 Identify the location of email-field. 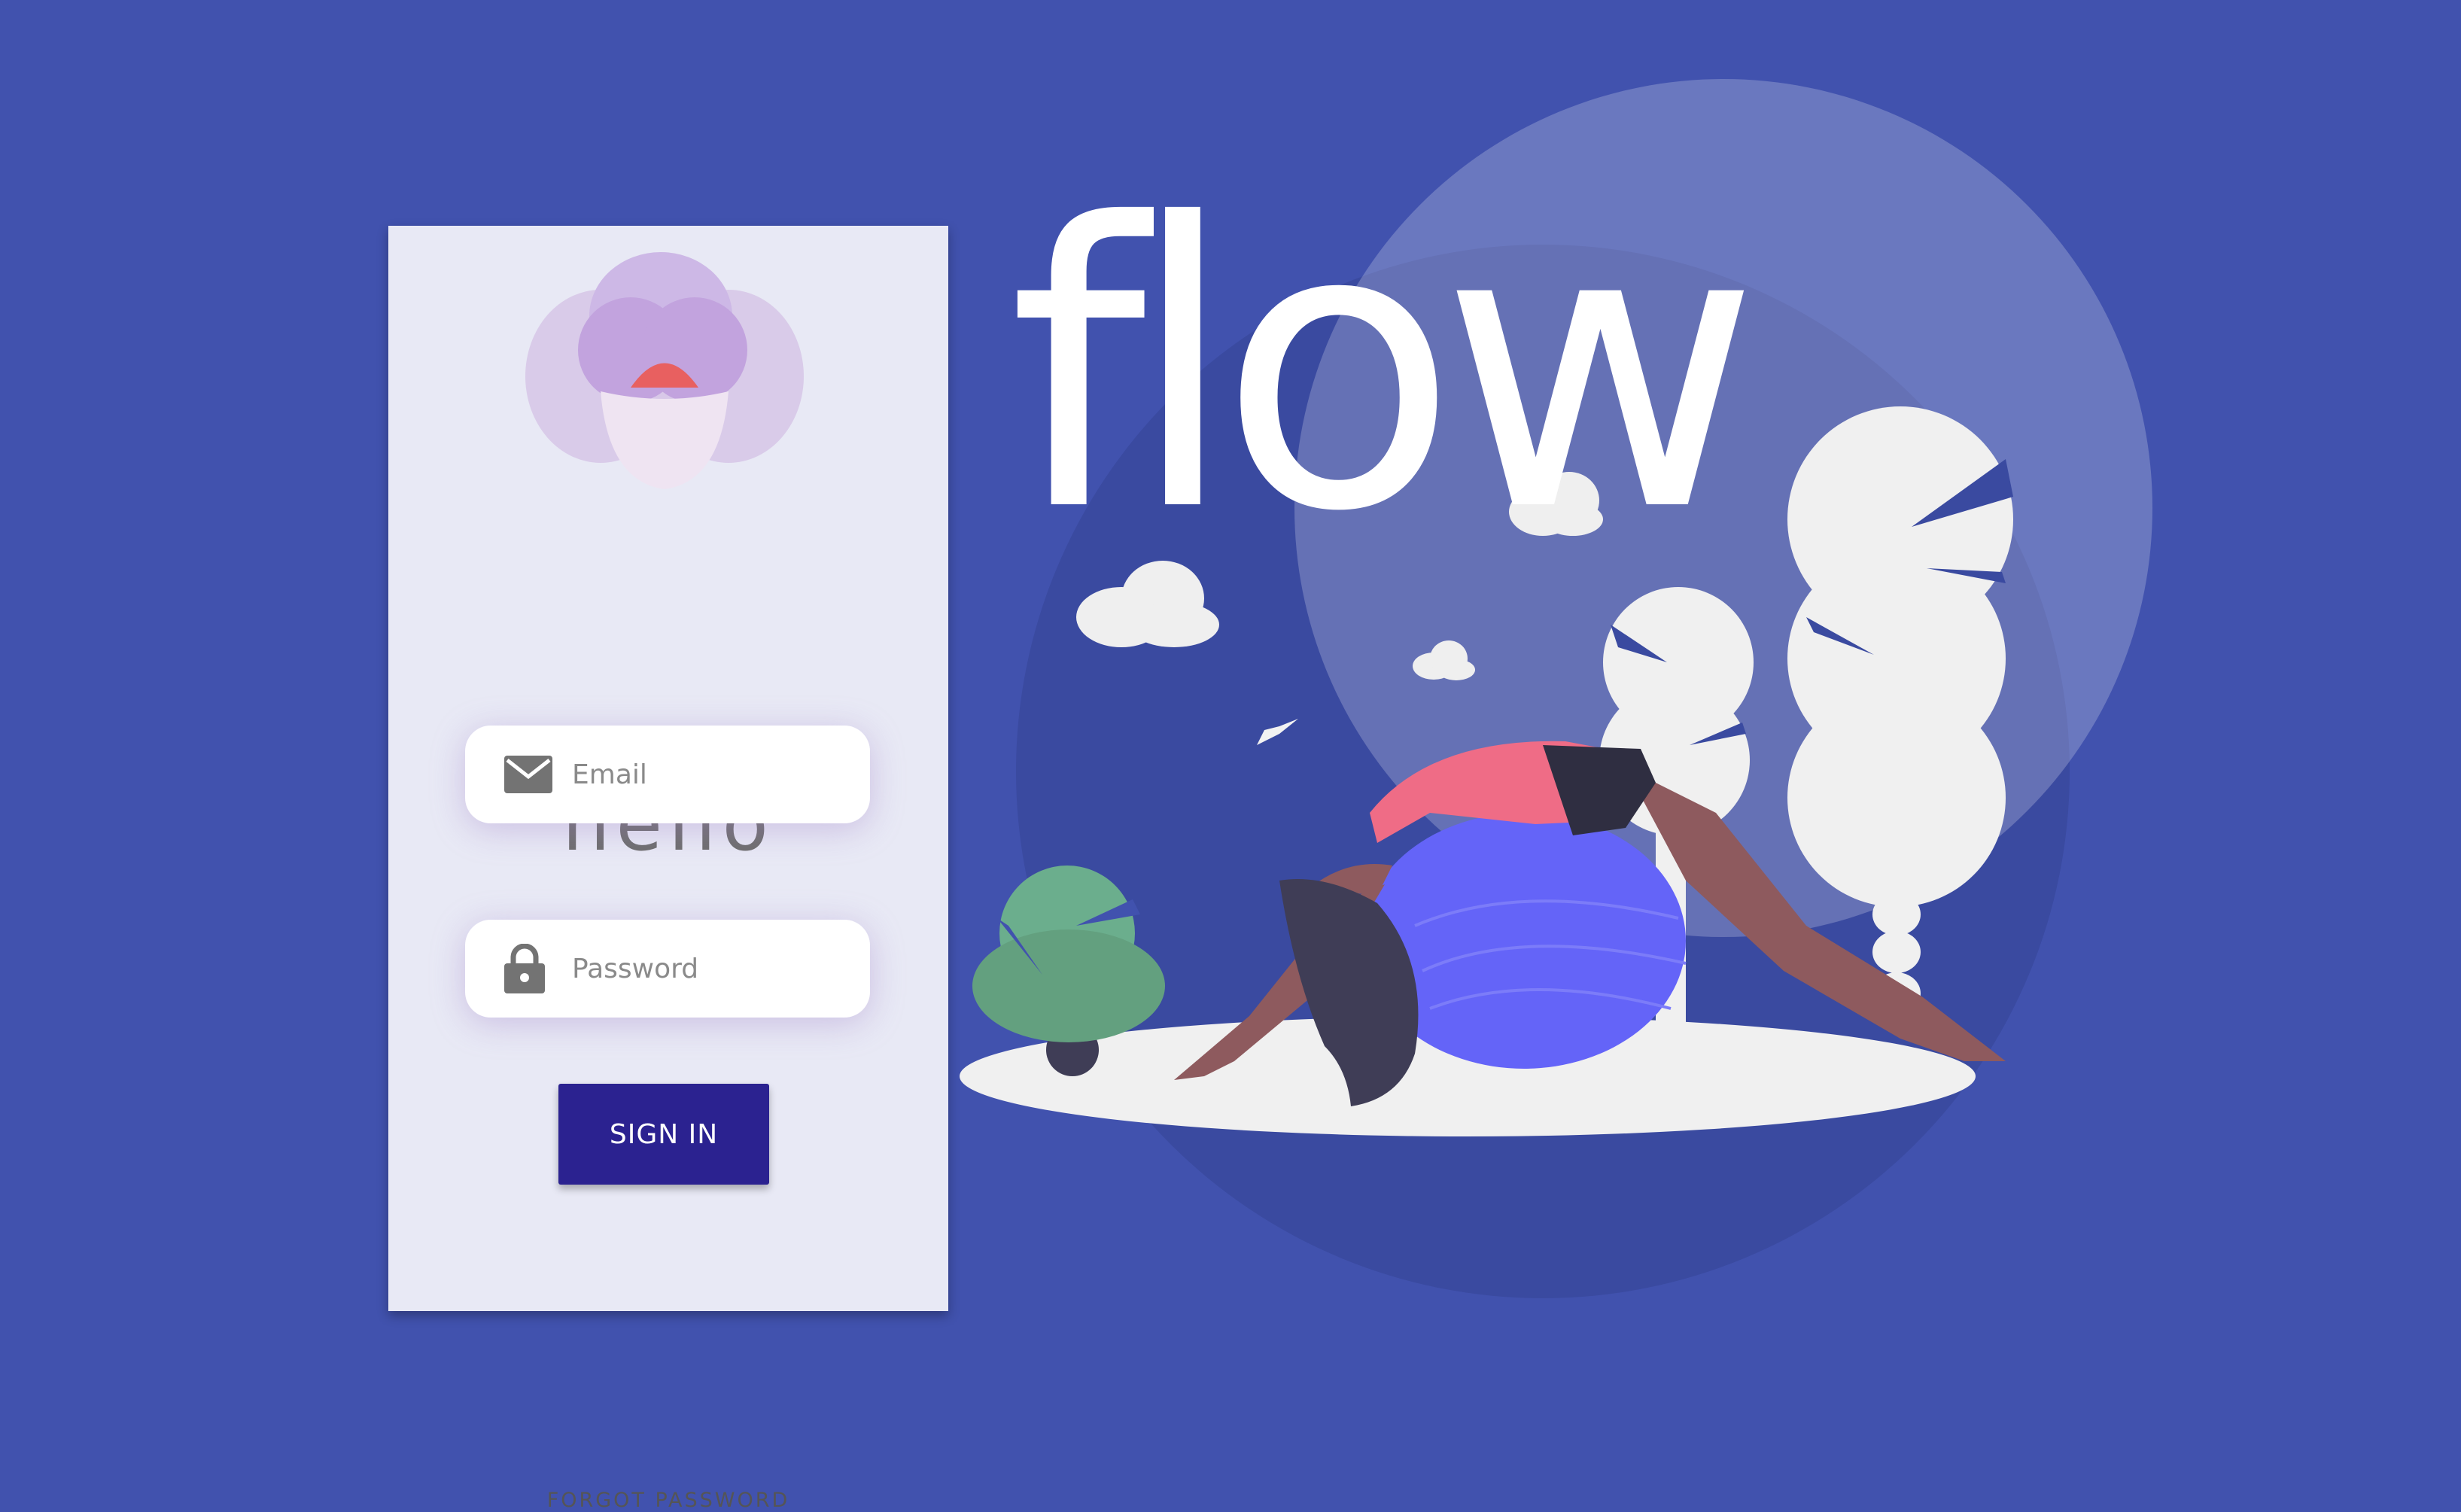
(668, 774).